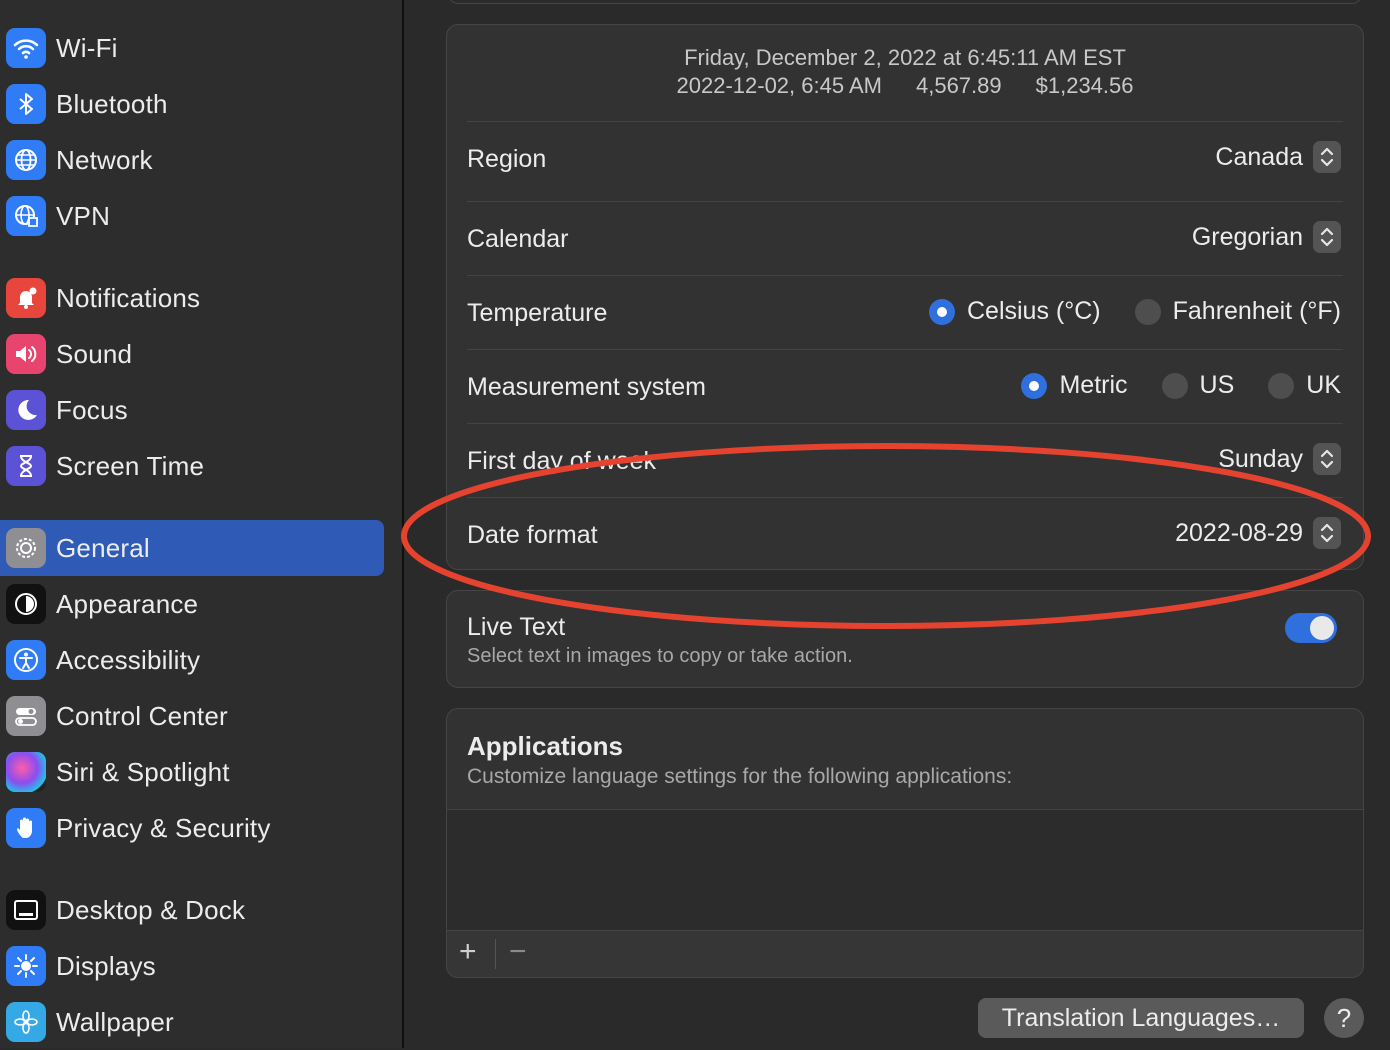 The image size is (1390, 1050). What do you see at coordinates (92, 409) in the screenshot?
I see `sidebar-item-label: Focus` at bounding box center [92, 409].